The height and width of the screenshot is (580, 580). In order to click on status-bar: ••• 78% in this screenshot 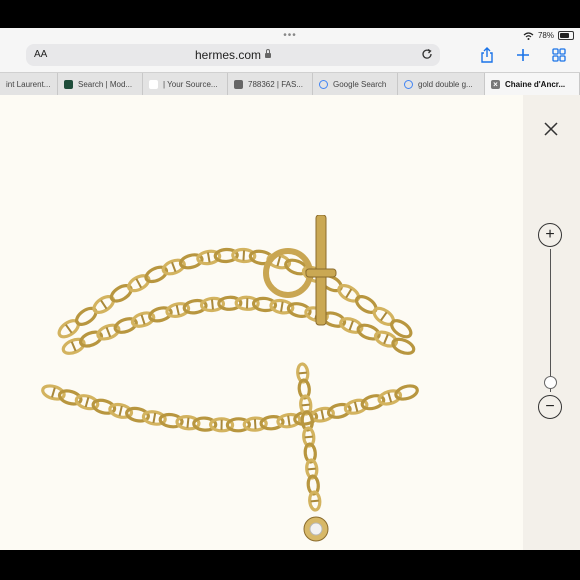, I will do `click(290, 36)`.